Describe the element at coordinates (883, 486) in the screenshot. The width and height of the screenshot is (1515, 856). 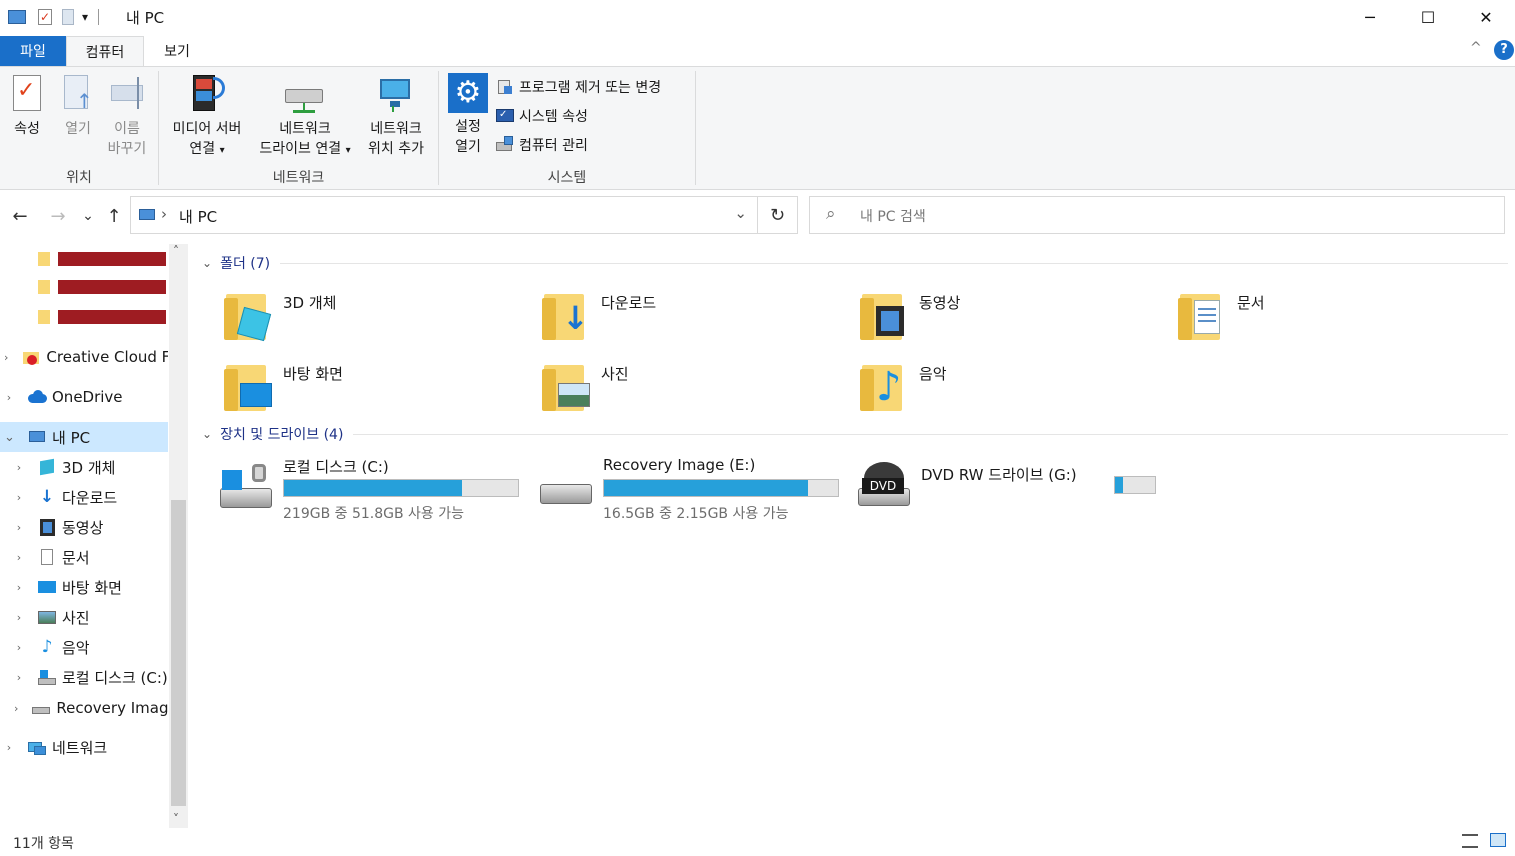
I see `dvd-badge: DVD` at that location.